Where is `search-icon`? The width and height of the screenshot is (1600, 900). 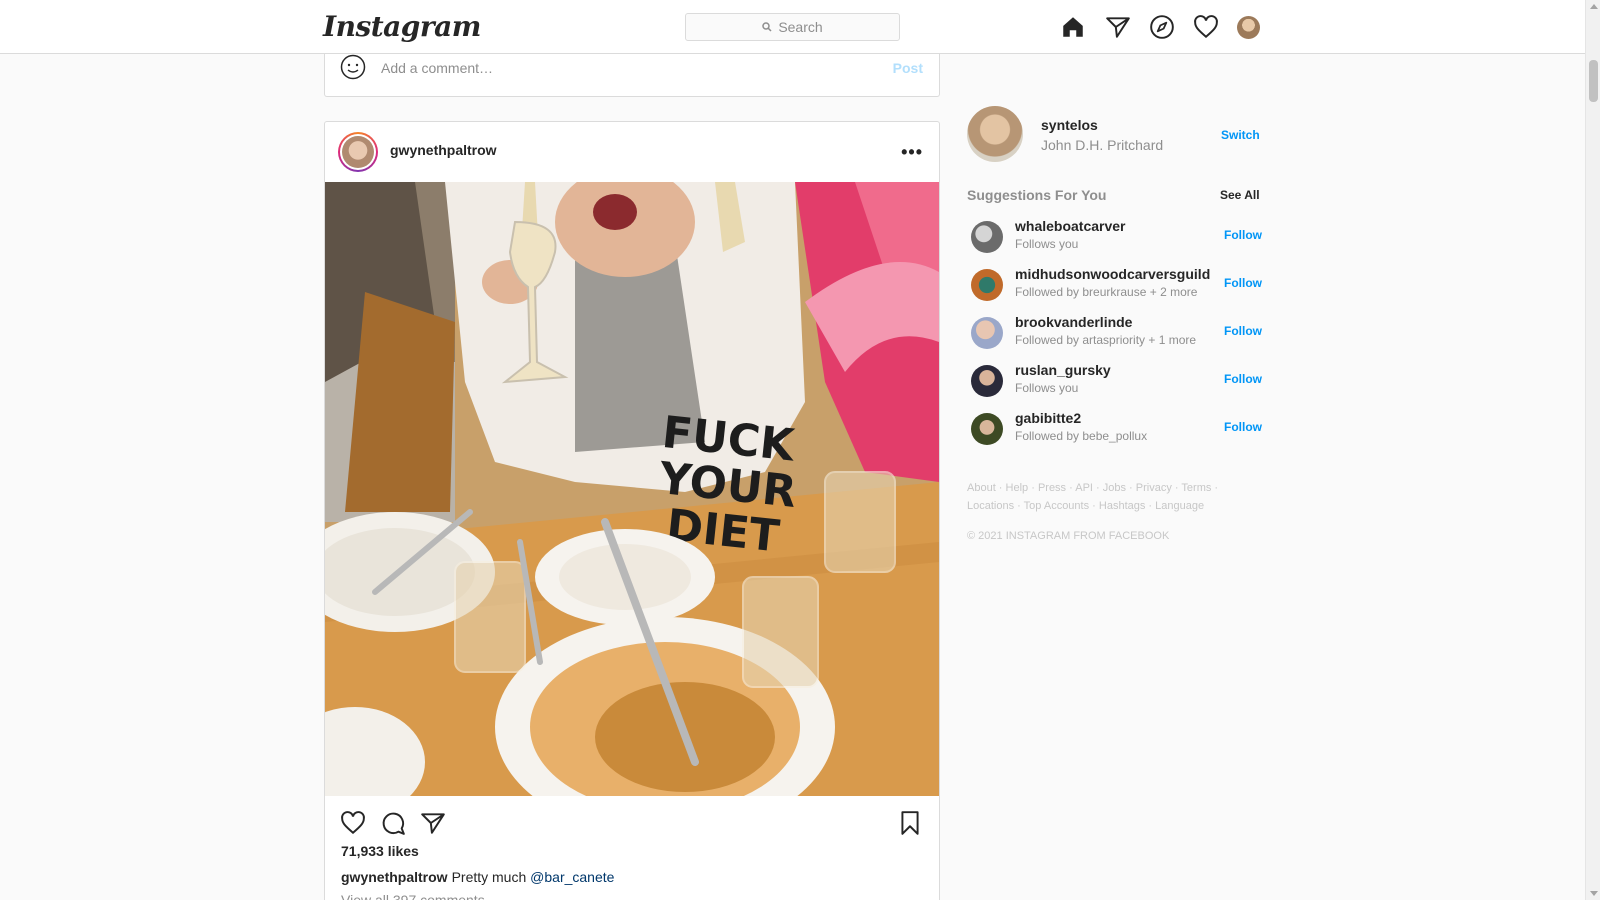 search-icon is located at coordinates (767, 27).